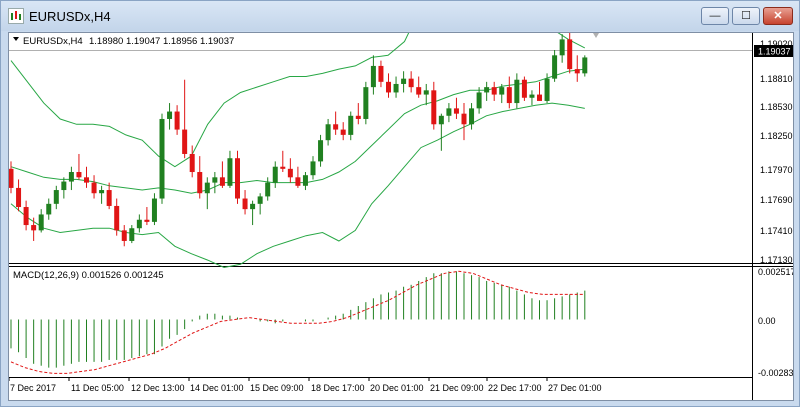 The image size is (800, 407). Describe the element at coordinates (158, 388) in the screenshot. I see `time-tick: 12 Dec 13:00` at that location.